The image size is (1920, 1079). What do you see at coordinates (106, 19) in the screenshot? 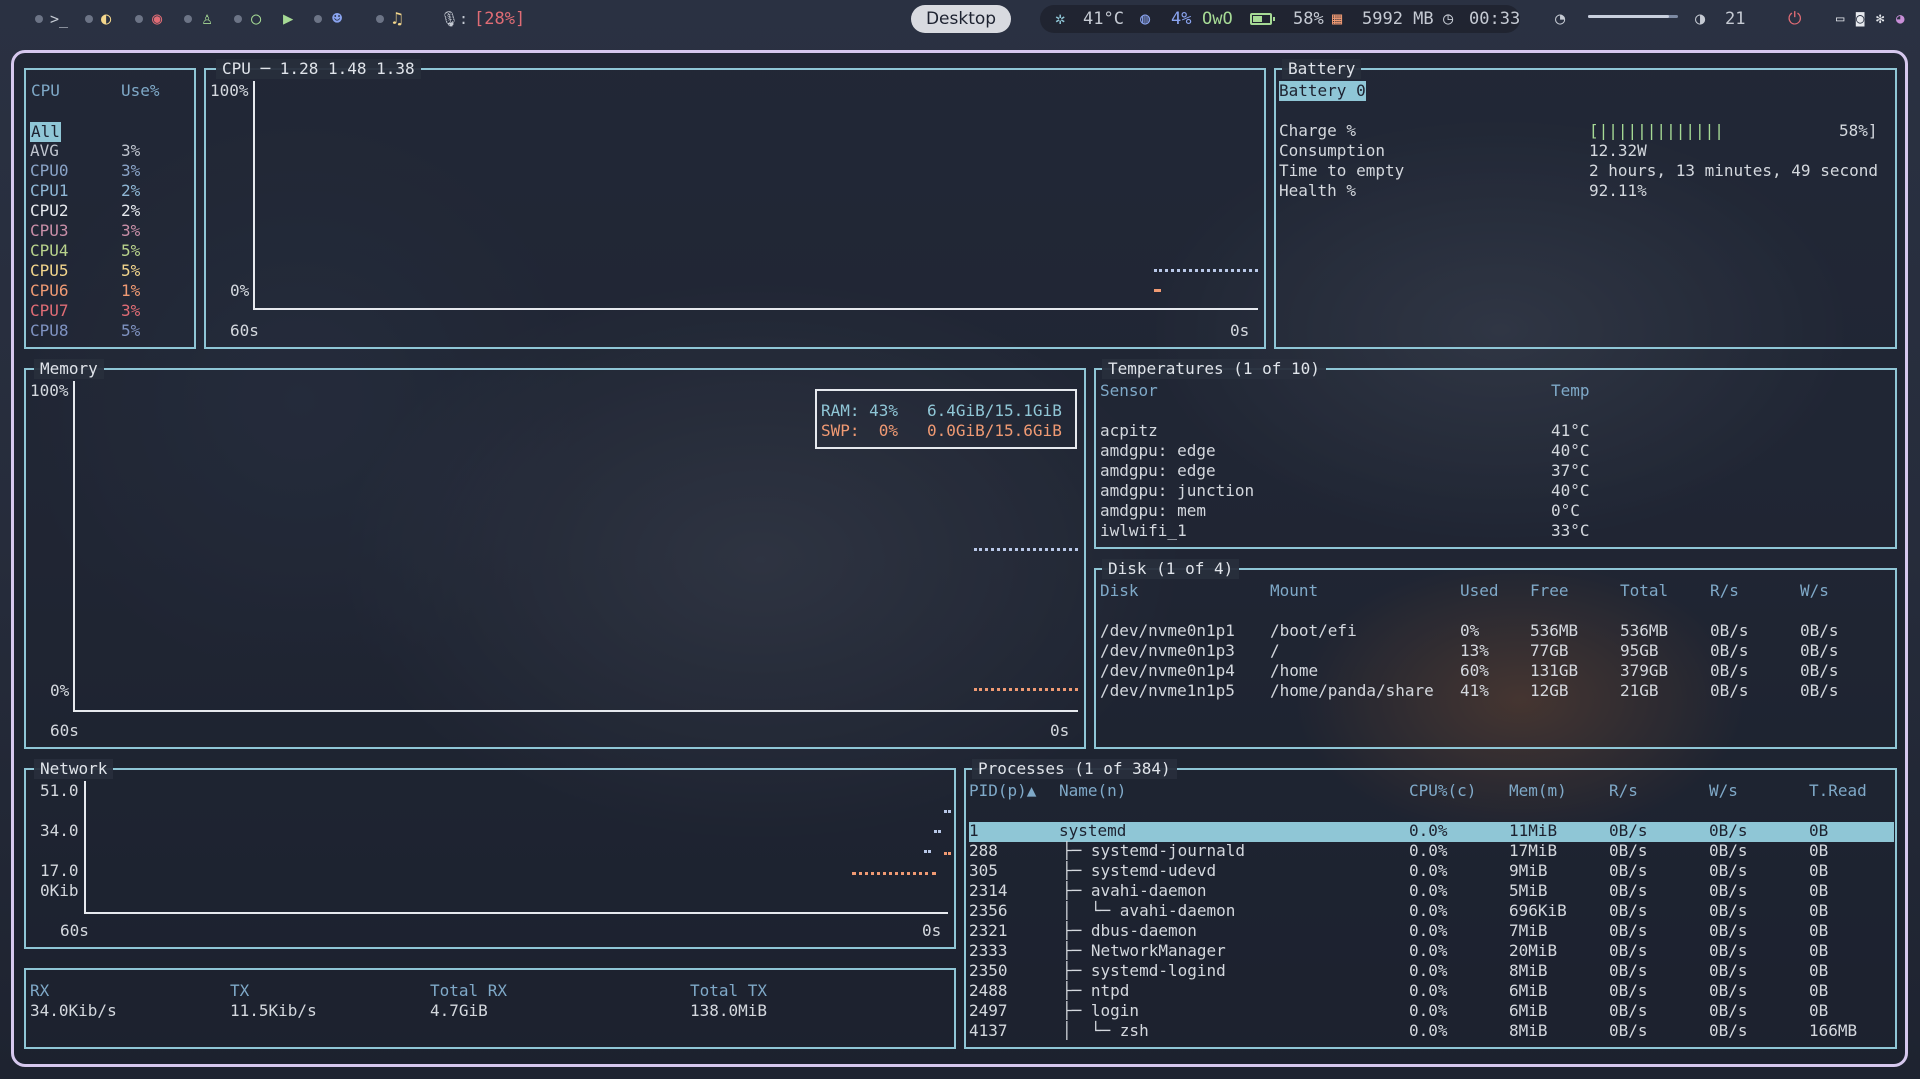
I see `moon-icon: ◐` at bounding box center [106, 19].